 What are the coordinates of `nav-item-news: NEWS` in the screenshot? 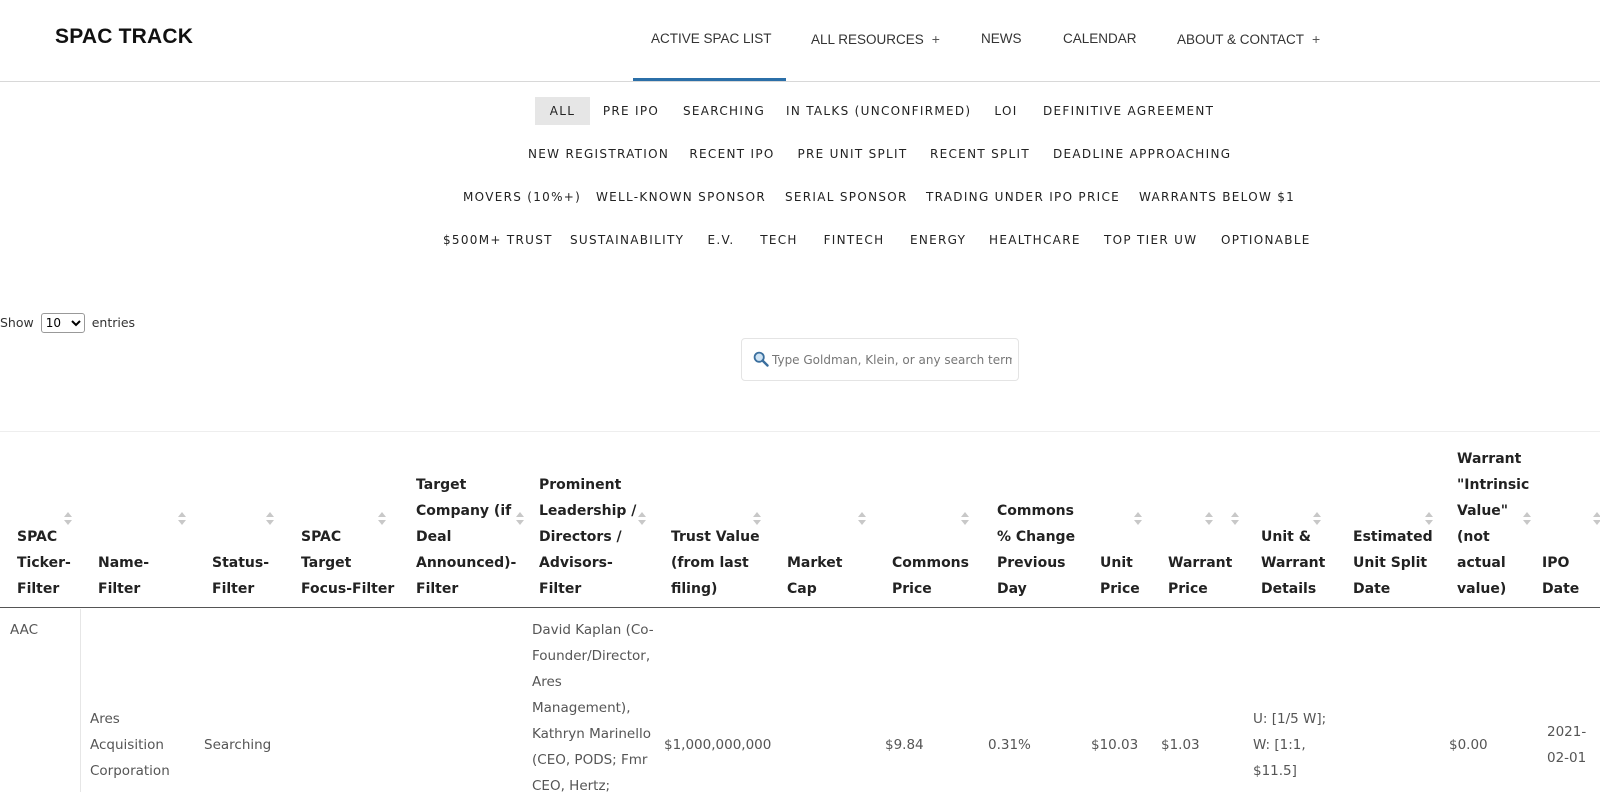 It's located at (1001, 38).